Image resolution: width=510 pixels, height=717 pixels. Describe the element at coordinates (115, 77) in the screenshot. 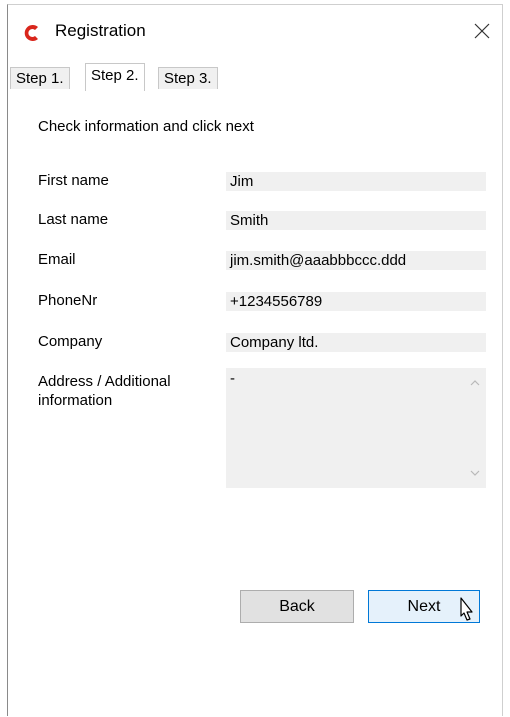

I see `tab-step-2: Step 2.` at that location.